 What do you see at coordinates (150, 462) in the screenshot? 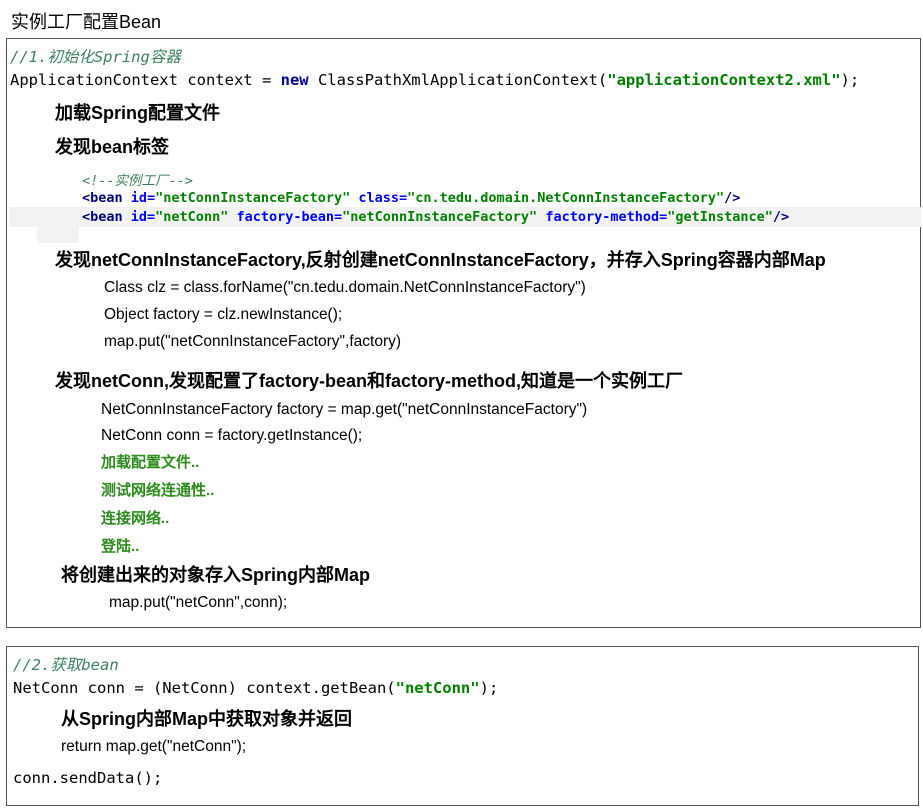
I see `output-line: 加载配置文件..` at bounding box center [150, 462].